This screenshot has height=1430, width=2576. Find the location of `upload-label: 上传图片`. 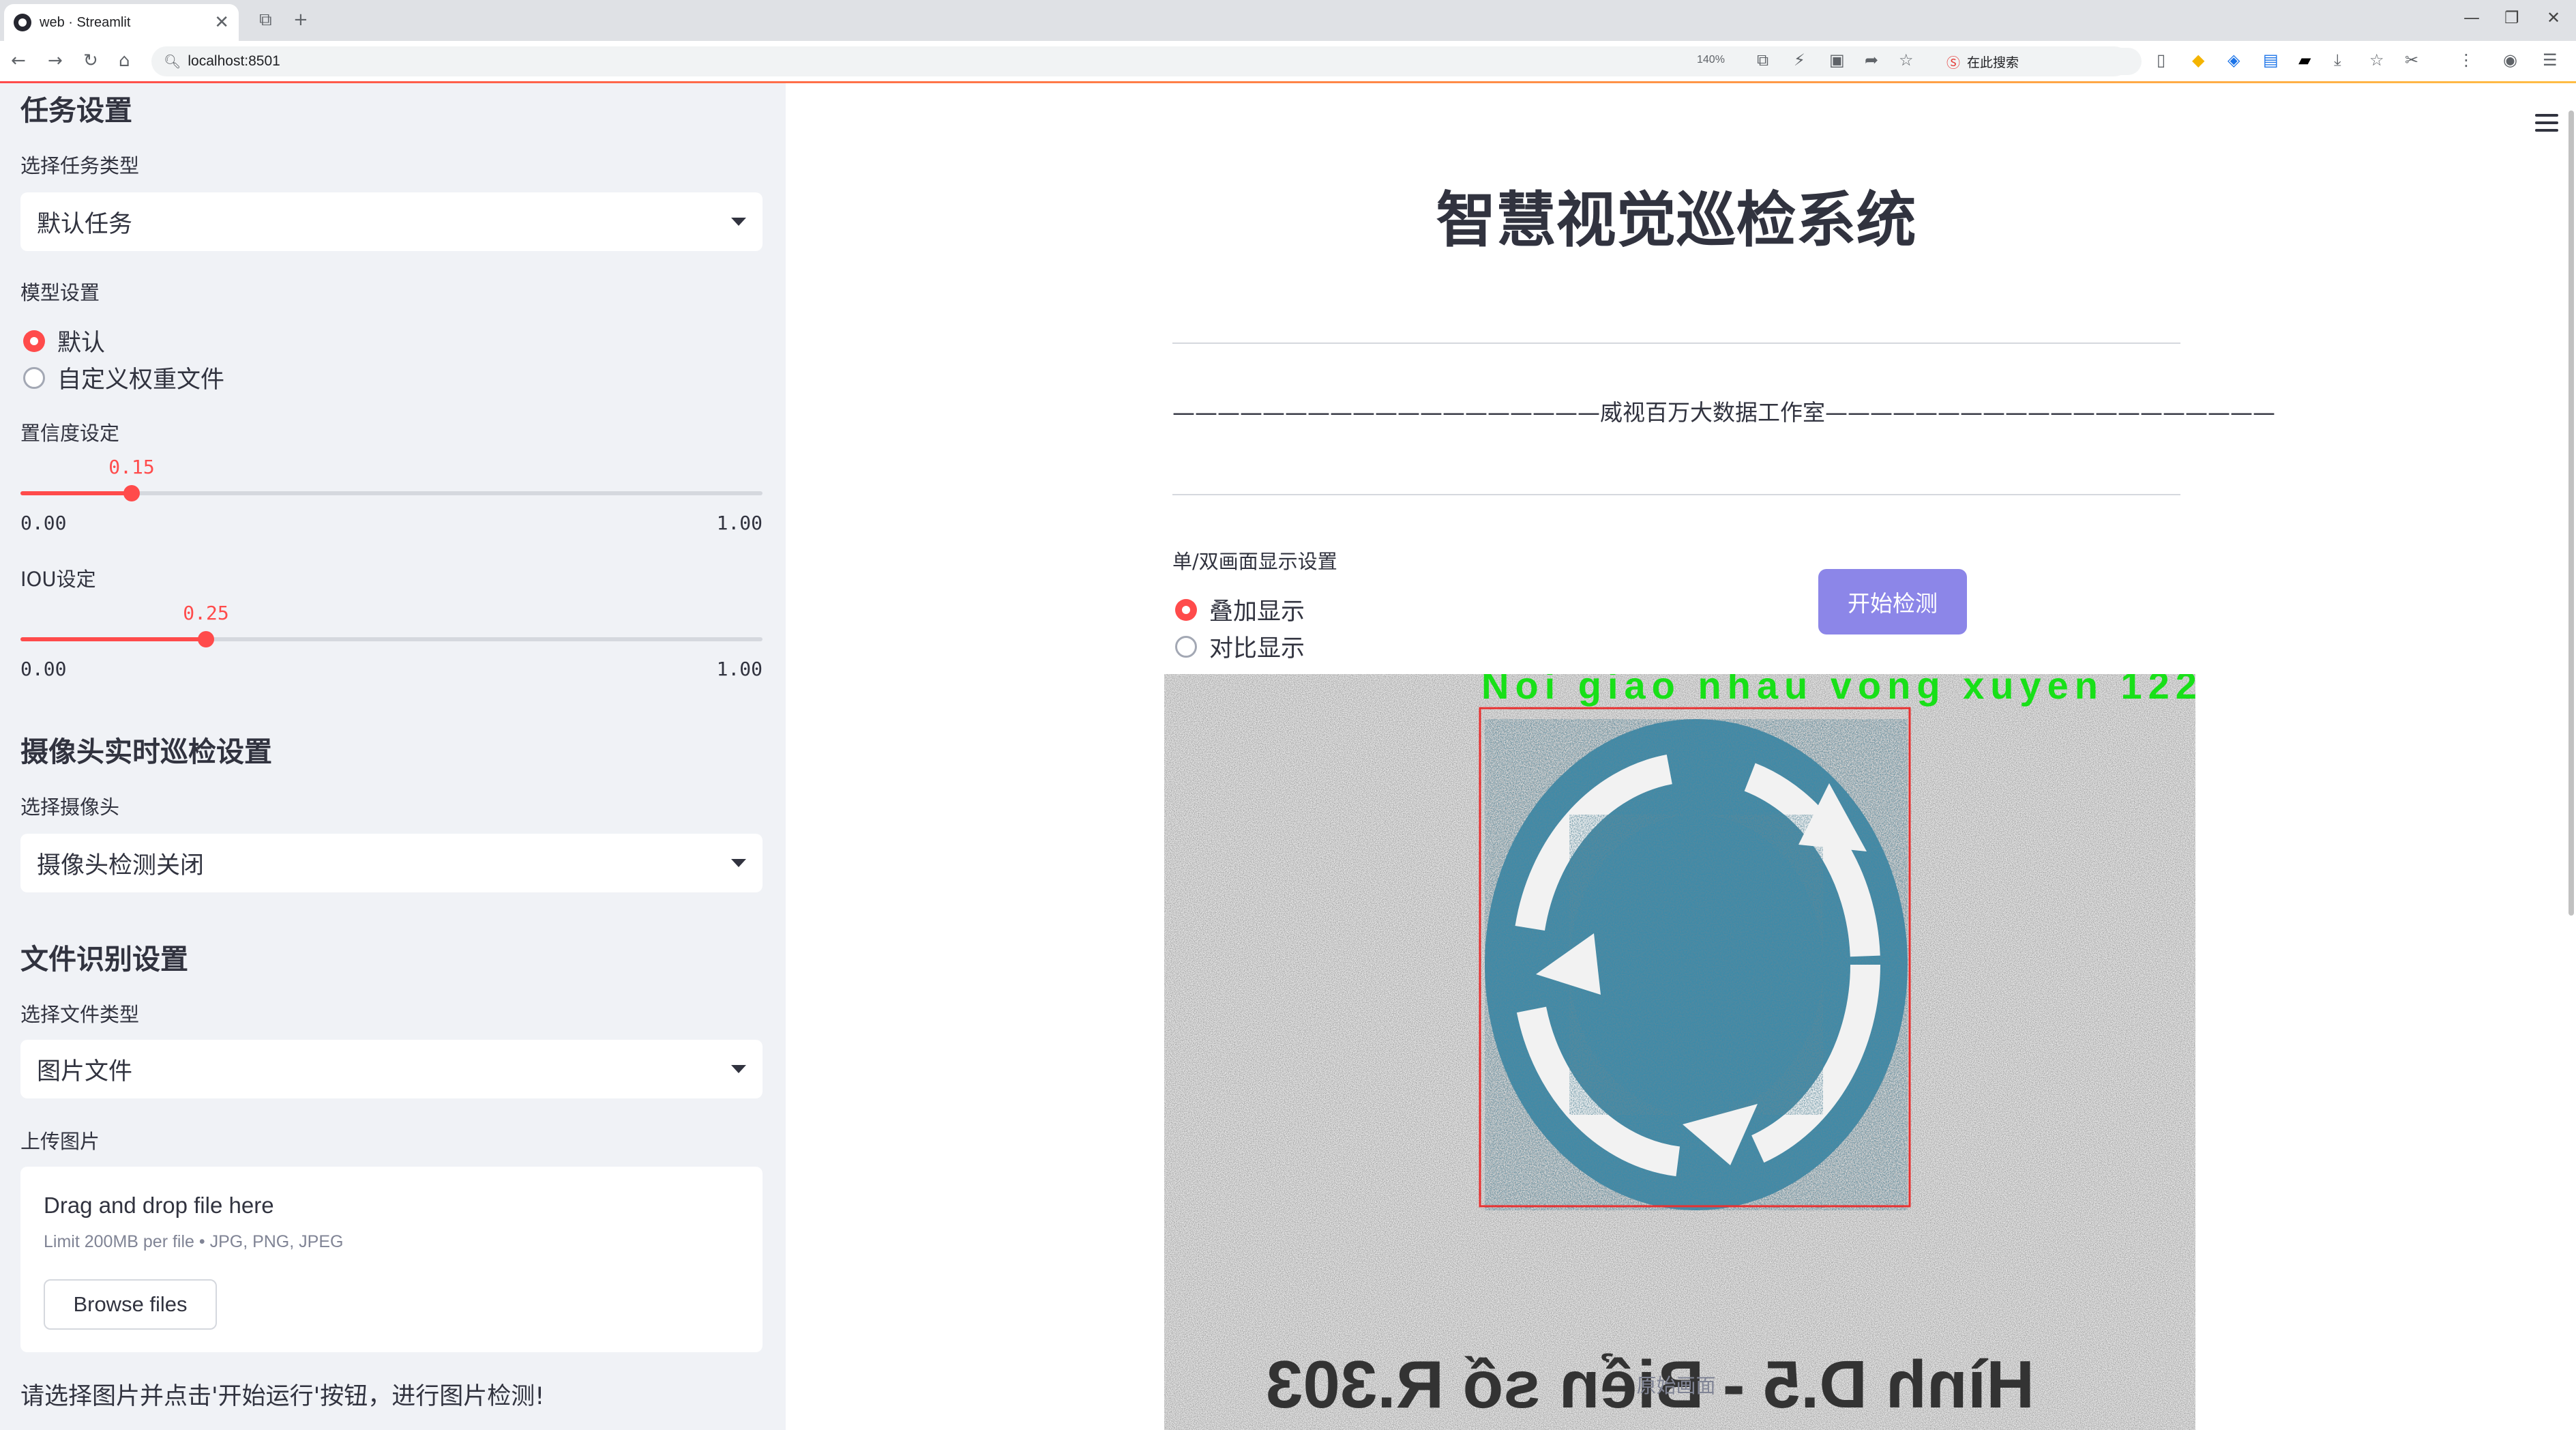

upload-label: 上传图片 is located at coordinates (60, 1141).